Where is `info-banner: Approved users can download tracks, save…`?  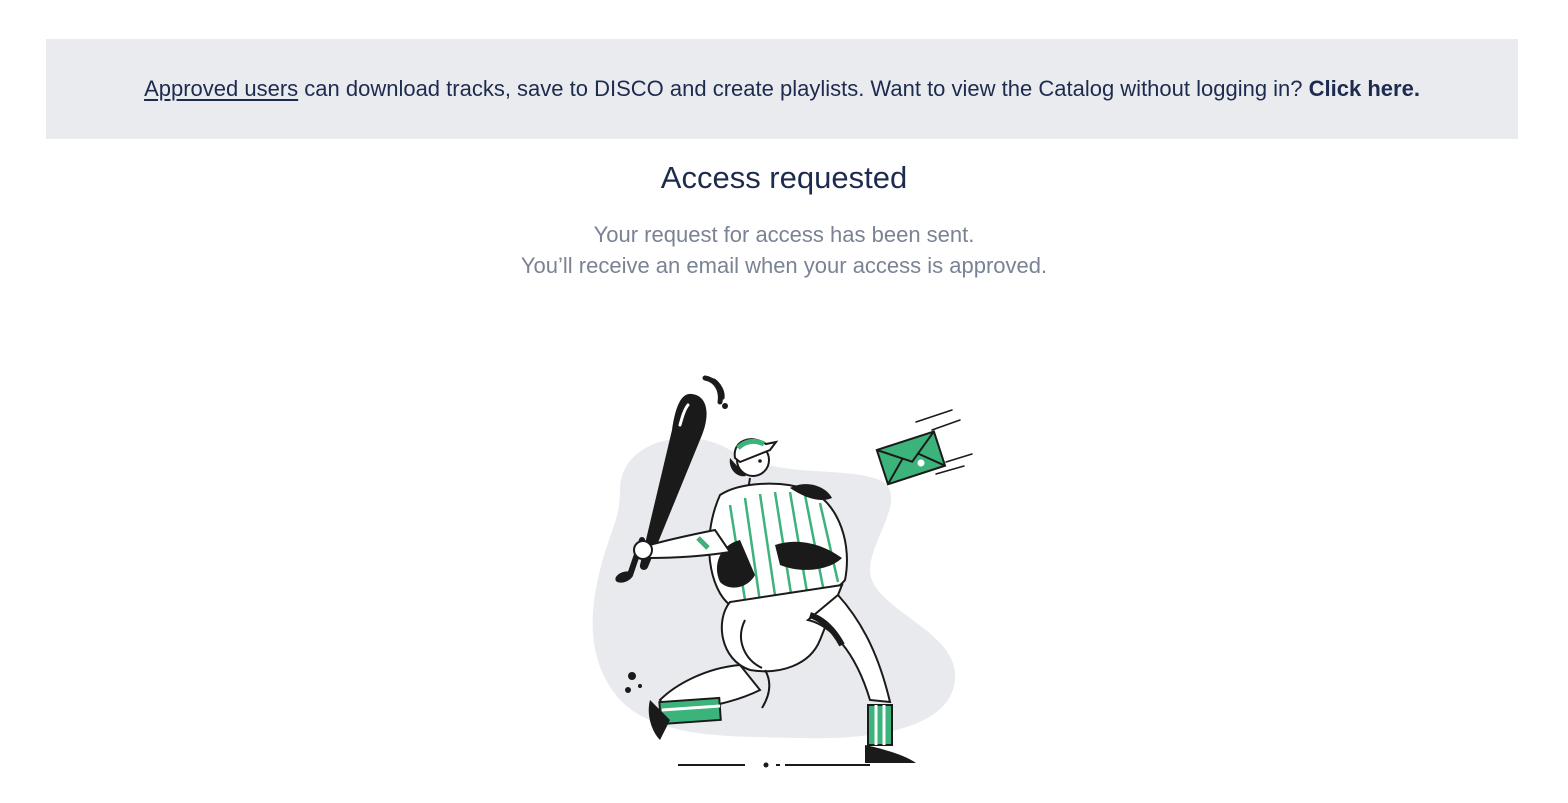
info-banner: Approved users can download tracks, save… is located at coordinates (782, 89).